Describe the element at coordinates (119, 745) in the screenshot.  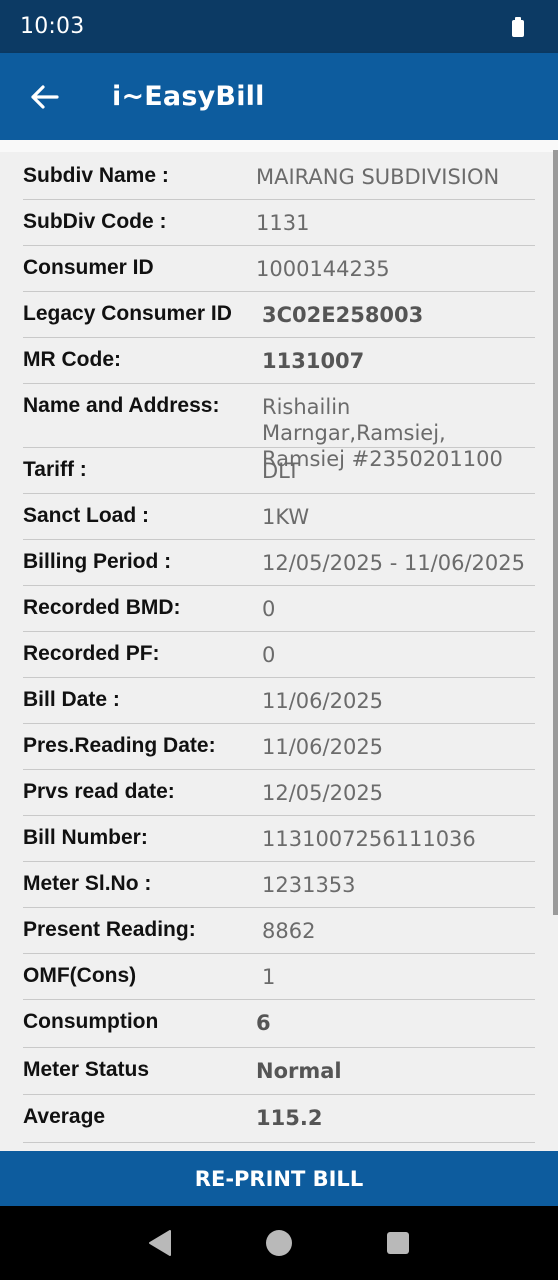
I see `detail-label: Pres.Reading Date:` at that location.